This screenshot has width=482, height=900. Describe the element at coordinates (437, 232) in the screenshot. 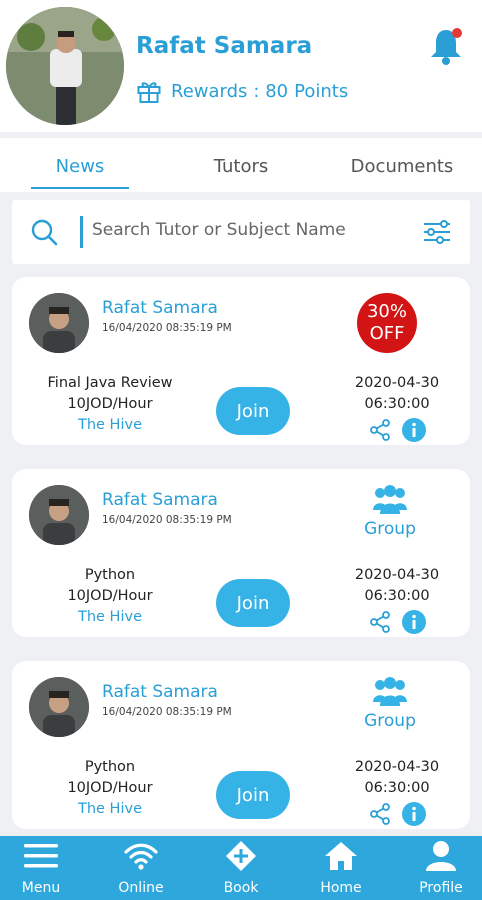

I see `filter-icon` at that location.